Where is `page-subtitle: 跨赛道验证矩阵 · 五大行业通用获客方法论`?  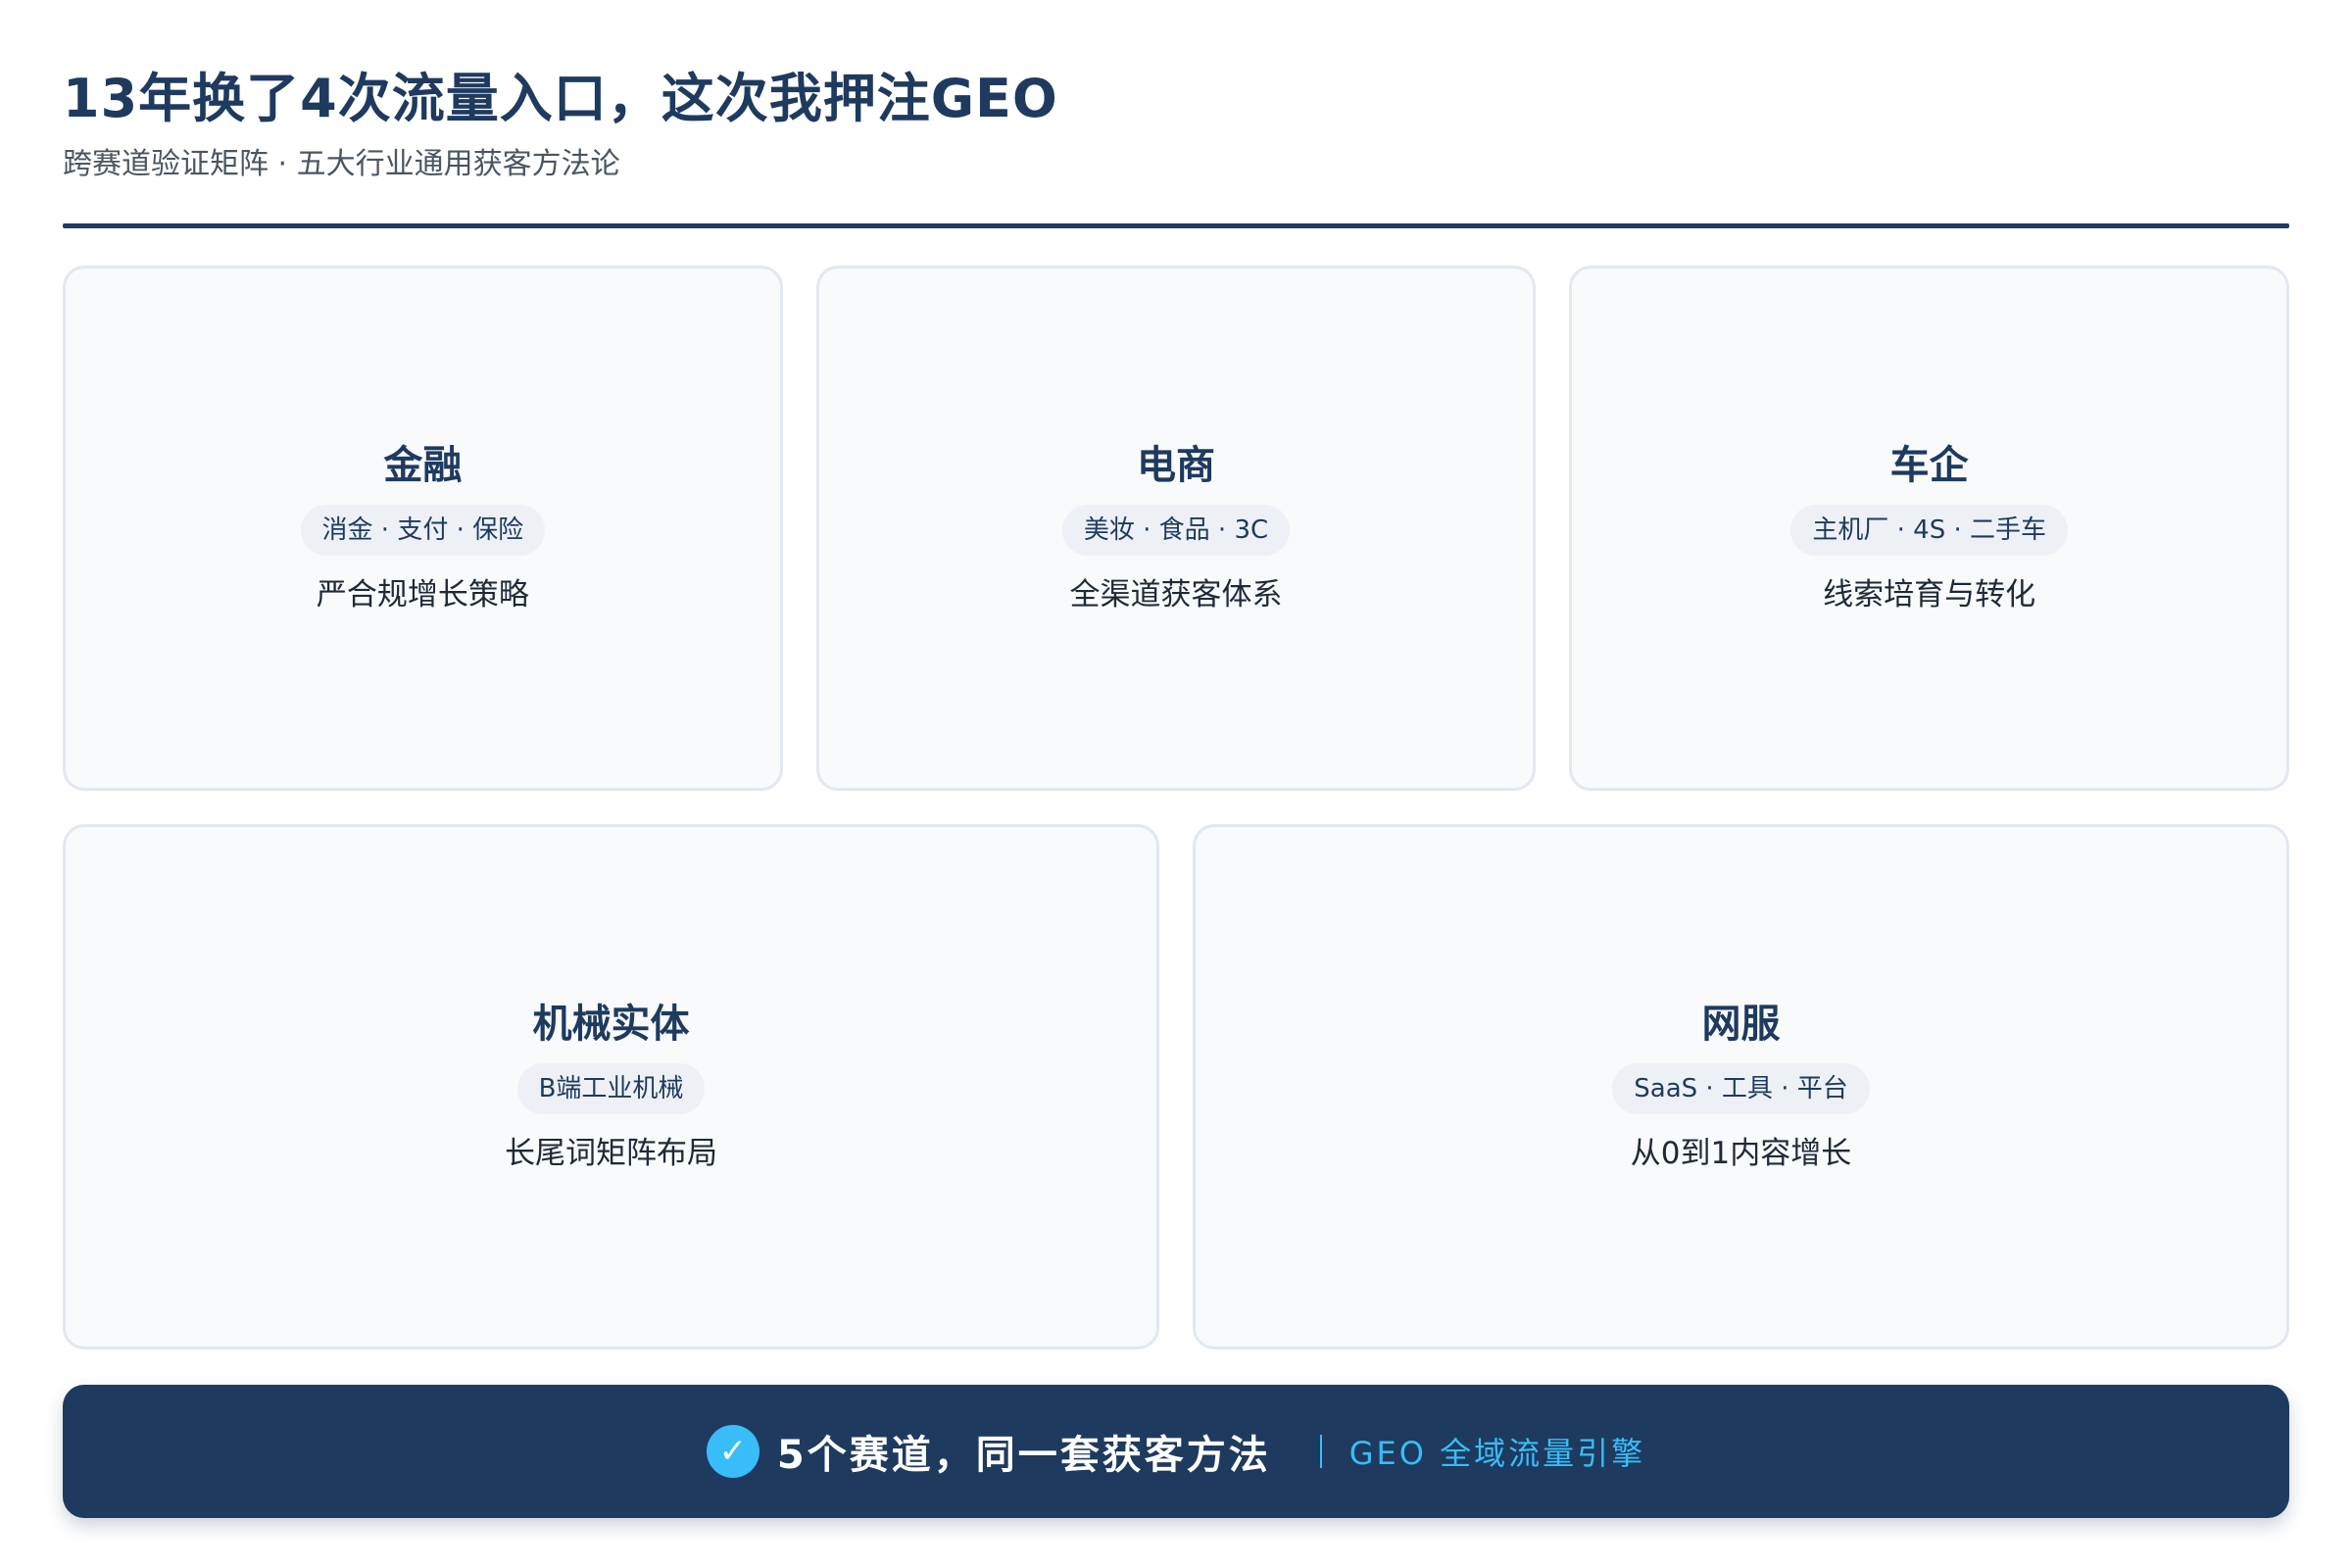
page-subtitle: 跨赛道验证矩阵 · 五大行业通用获客方法论 is located at coordinates (341, 164).